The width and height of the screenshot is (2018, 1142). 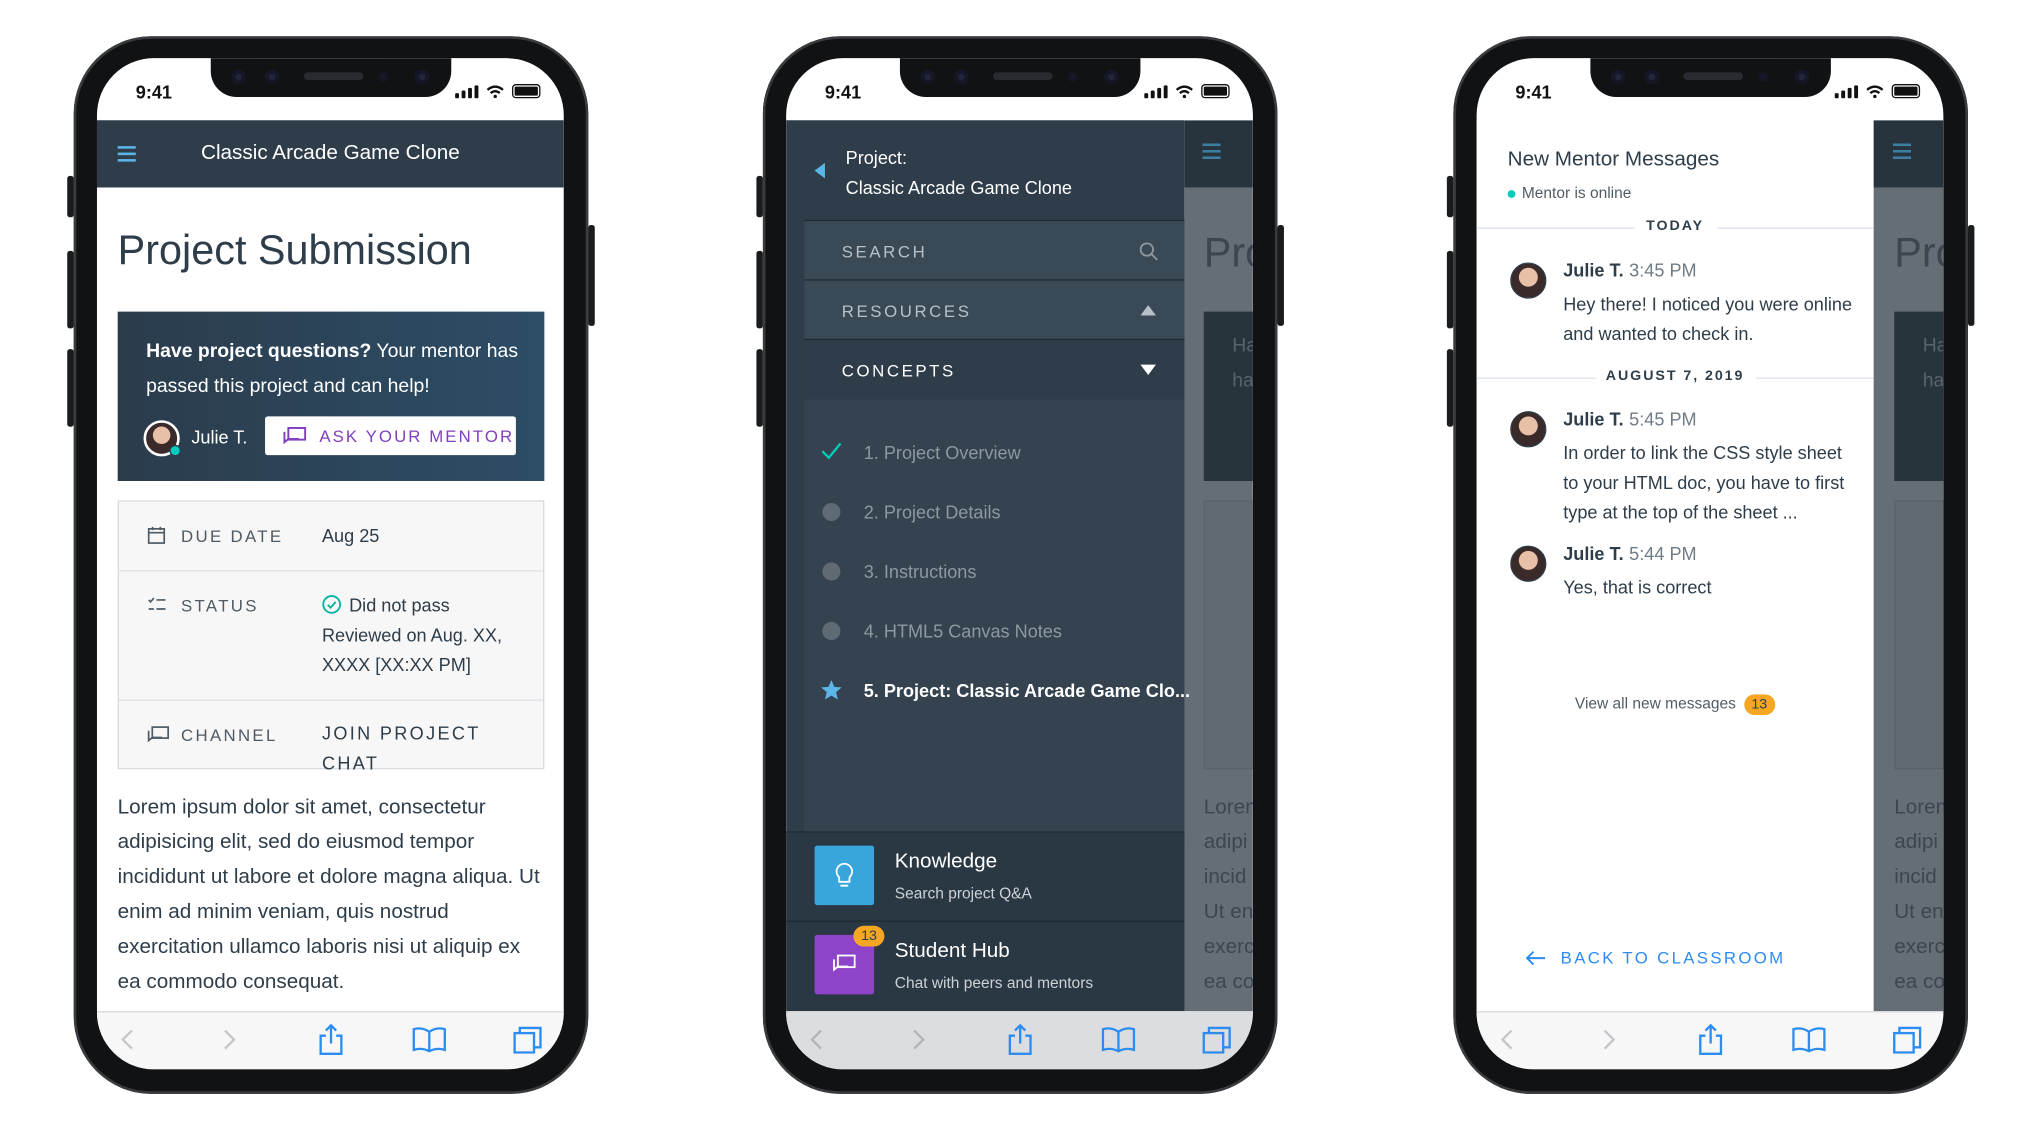 I want to click on back-to-classroom-link: BACK TO CLASSROOM, so click(x=1655, y=957).